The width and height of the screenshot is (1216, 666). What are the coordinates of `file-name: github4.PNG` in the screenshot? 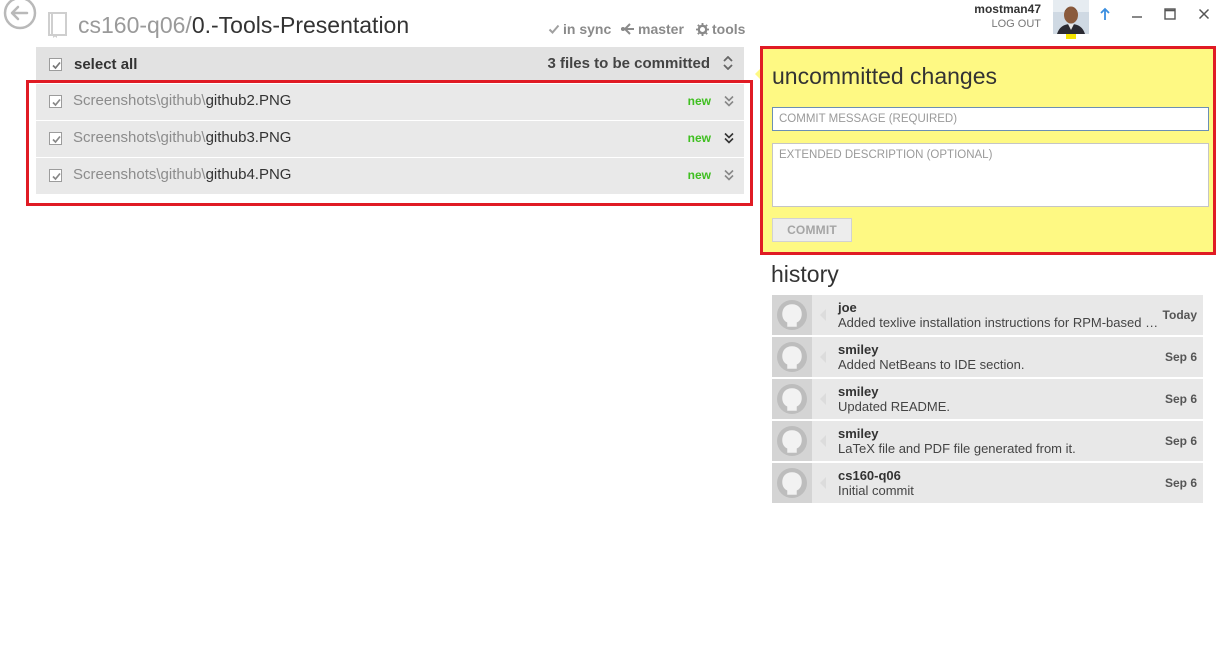 It's located at (248, 174).